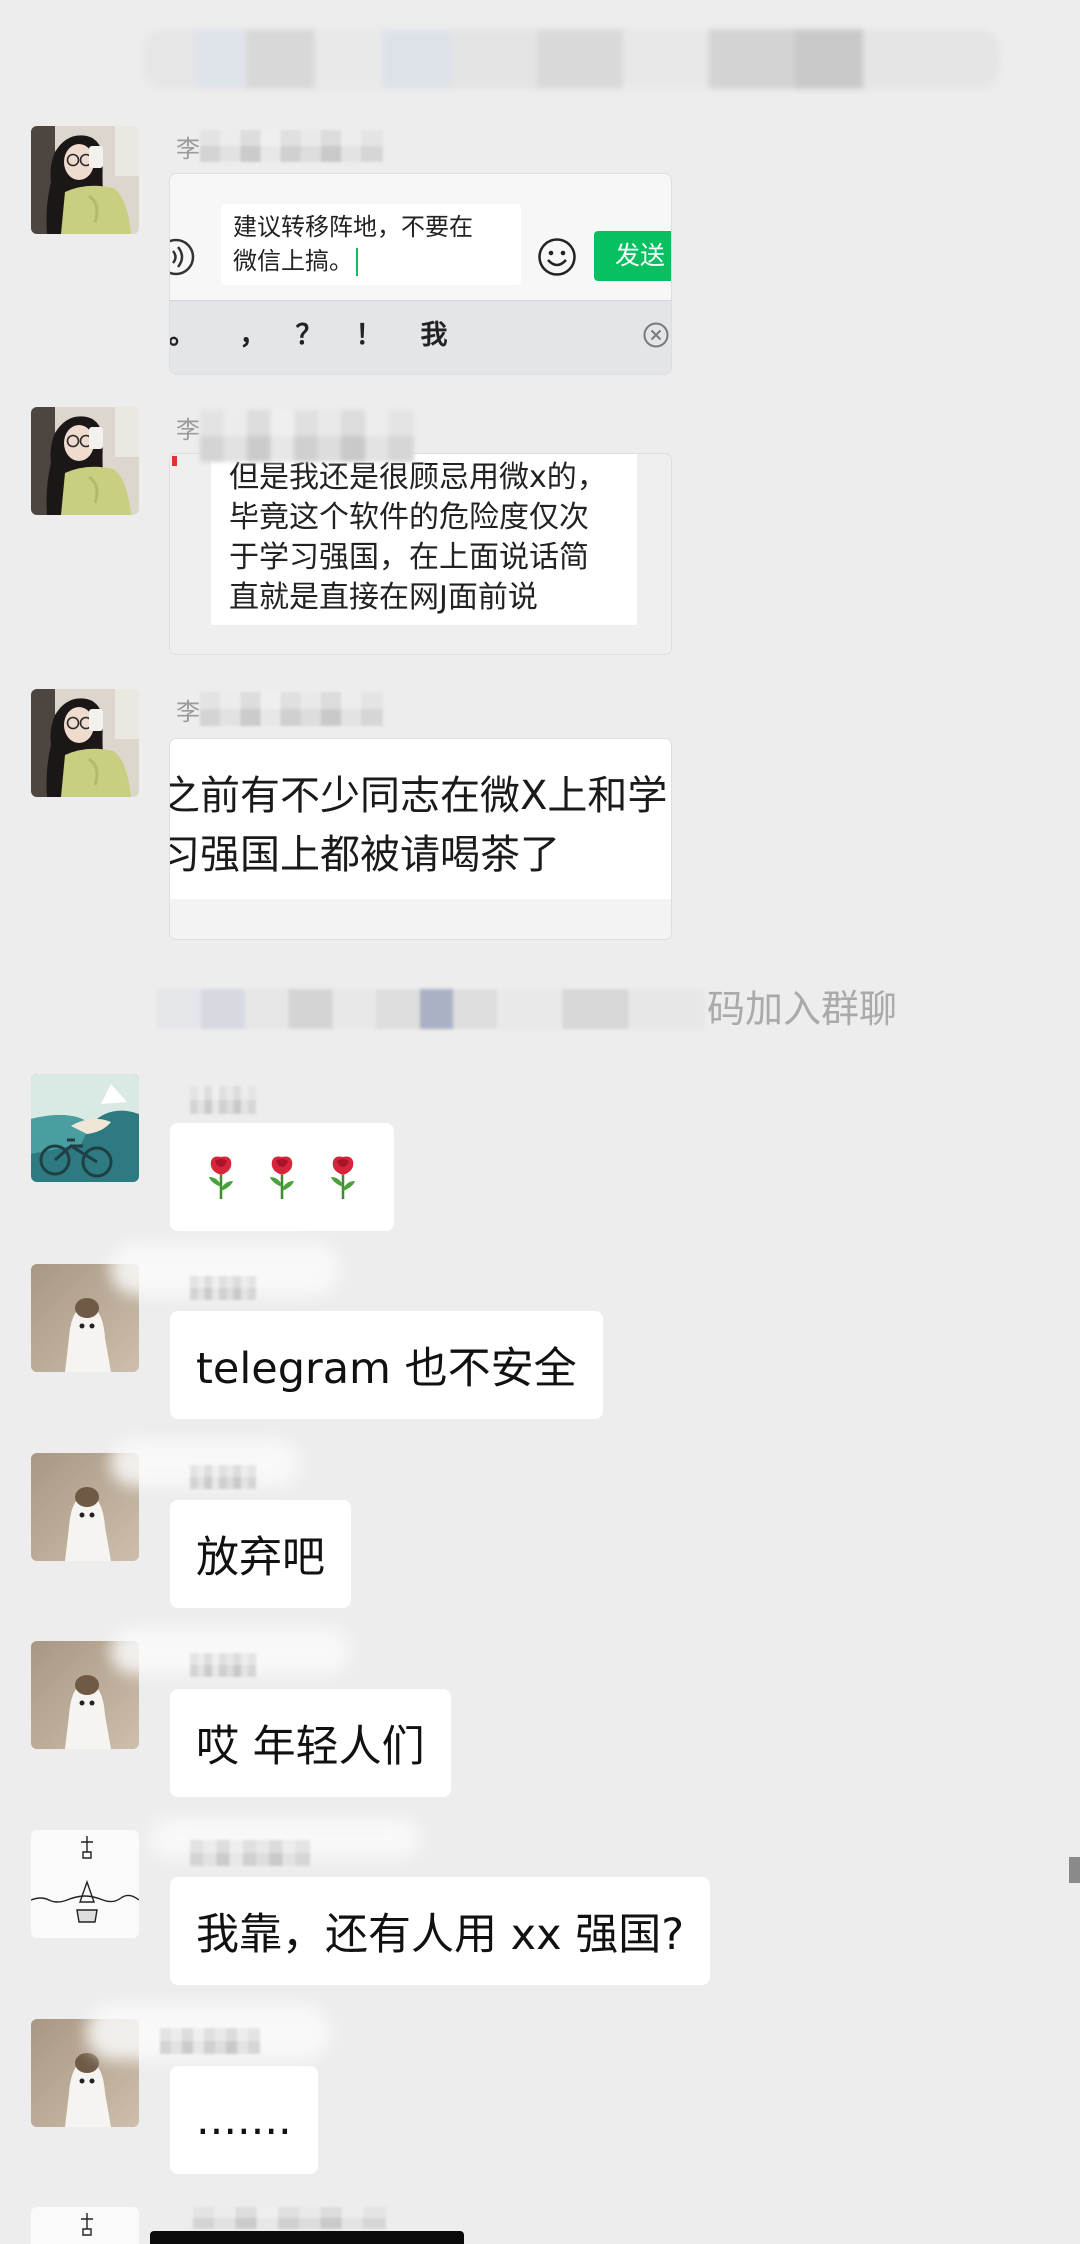  What do you see at coordinates (357, 262) in the screenshot?
I see `text-cursor` at bounding box center [357, 262].